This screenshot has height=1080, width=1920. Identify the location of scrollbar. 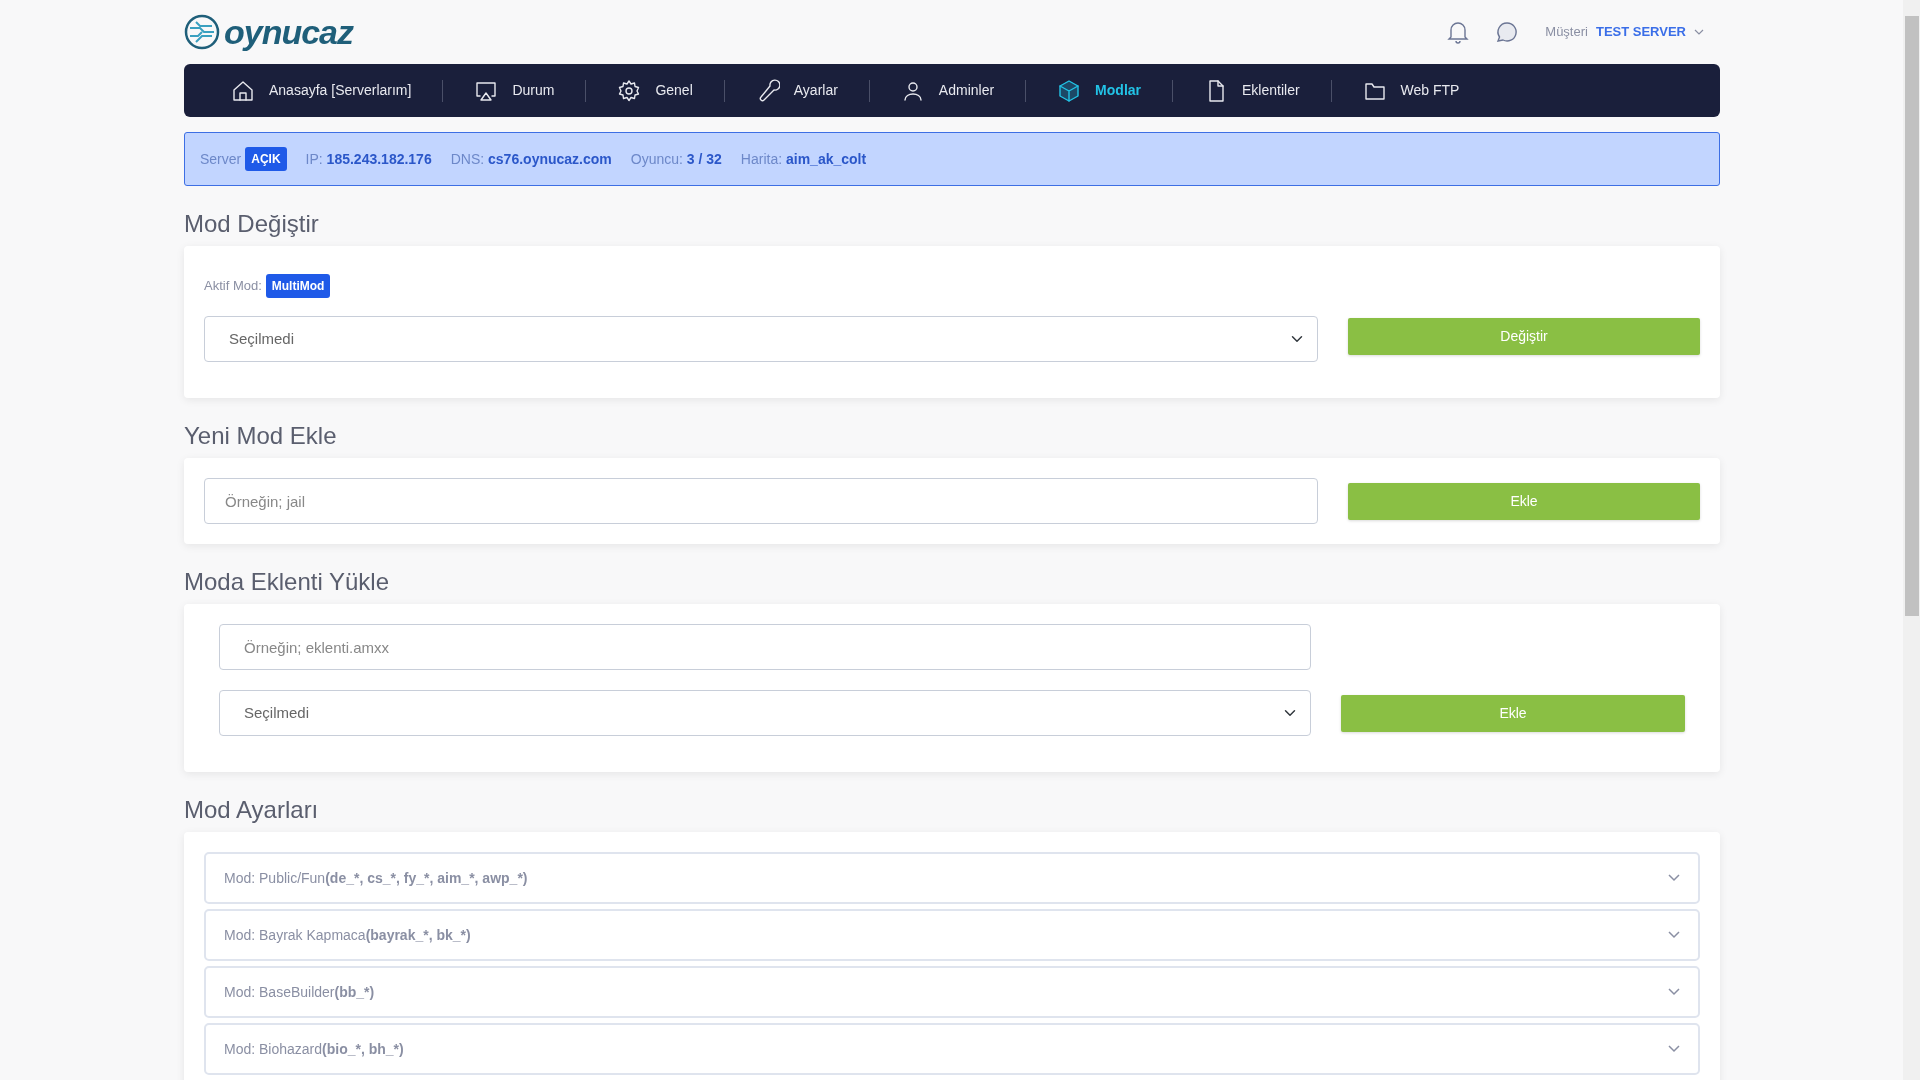
(1911, 540).